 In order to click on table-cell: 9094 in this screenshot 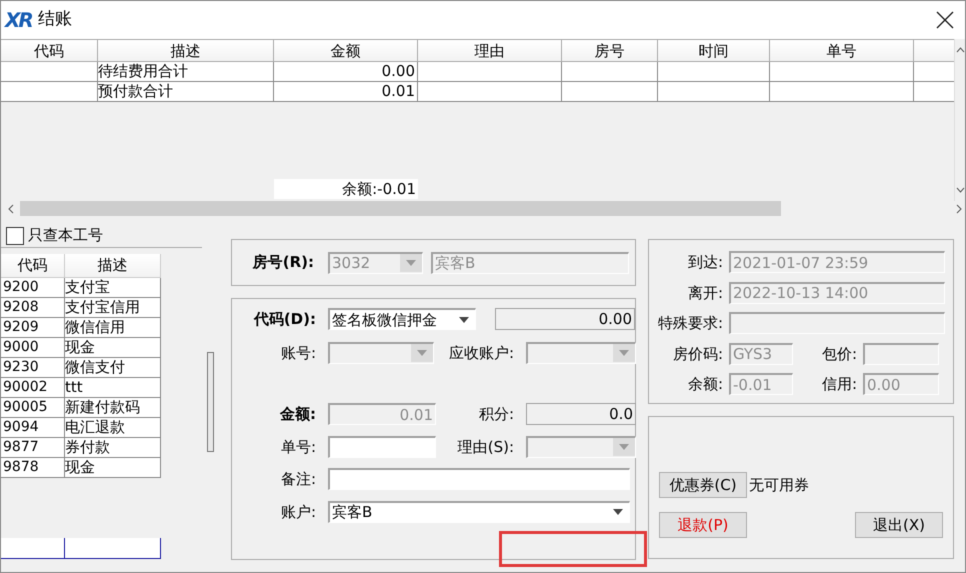, I will do `click(33, 427)`.